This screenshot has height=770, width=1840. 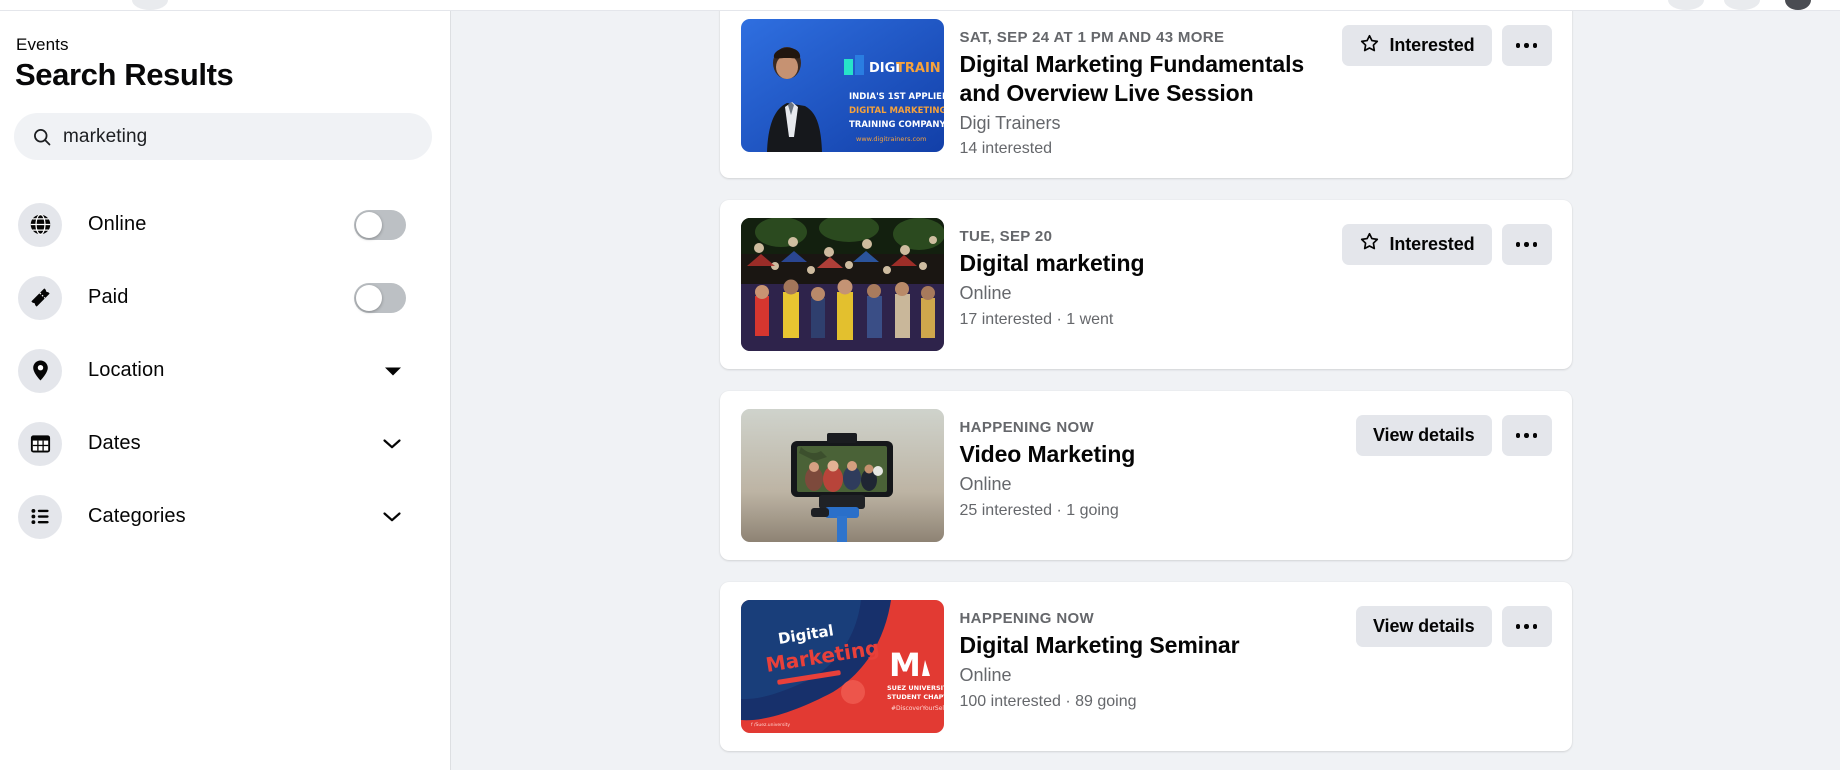 I want to click on svg-text: www.digitrainers.com, so click(x=891, y=139).